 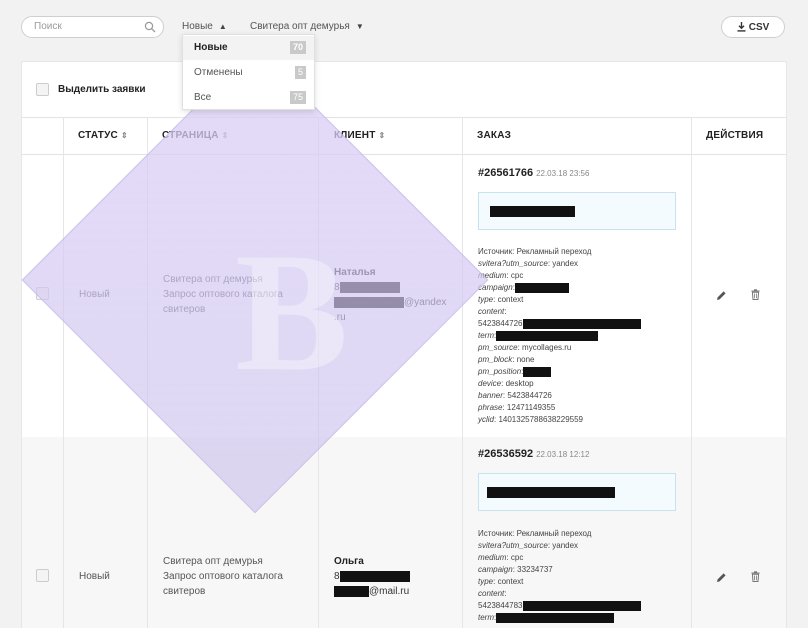 I want to click on utm-key: pm_source, so click(x=498, y=347).